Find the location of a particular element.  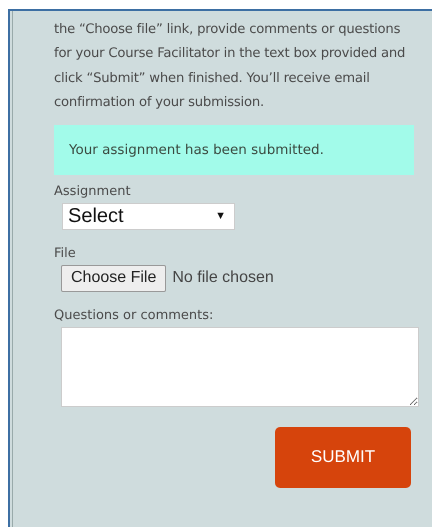

success-alert: Your assignment has been submitted. is located at coordinates (234, 149).